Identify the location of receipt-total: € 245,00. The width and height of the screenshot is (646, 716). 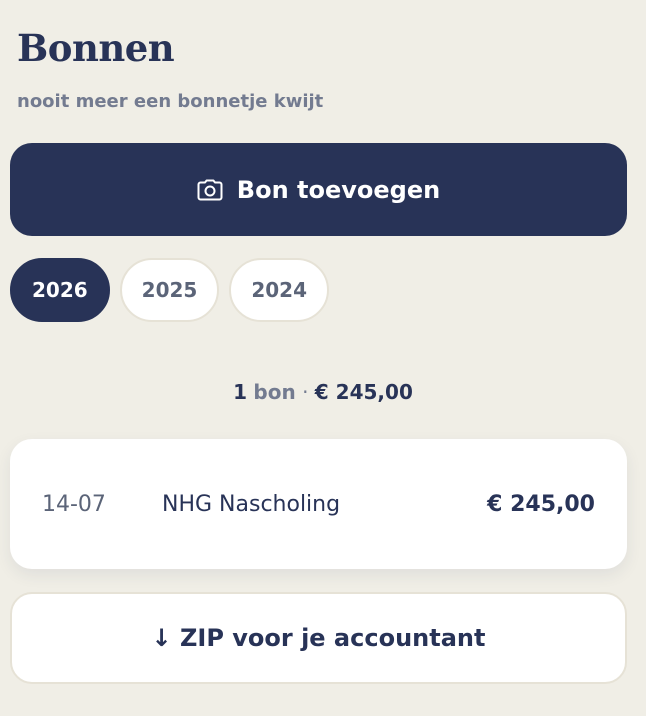
(363, 392).